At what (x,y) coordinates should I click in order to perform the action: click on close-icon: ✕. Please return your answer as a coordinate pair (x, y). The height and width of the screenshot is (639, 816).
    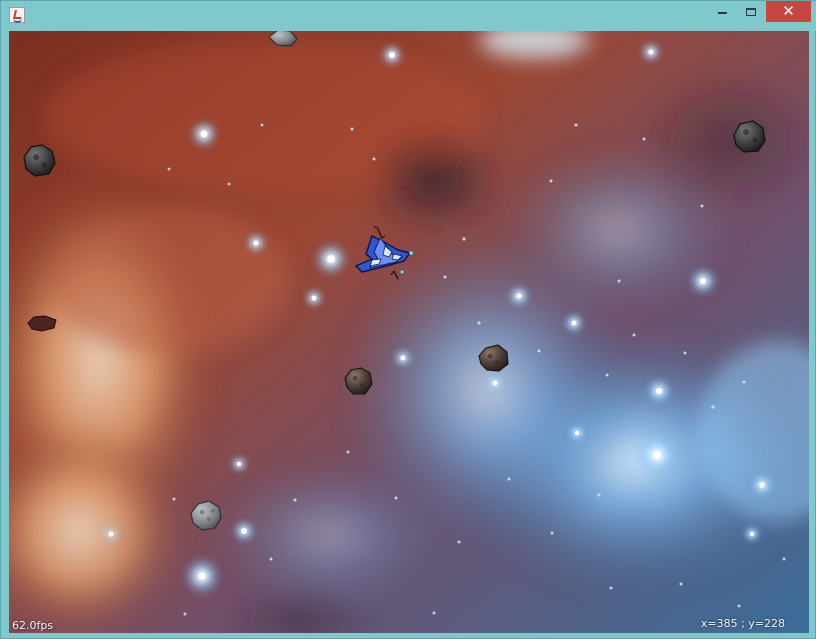
    Looking at the image, I should click on (788, 11).